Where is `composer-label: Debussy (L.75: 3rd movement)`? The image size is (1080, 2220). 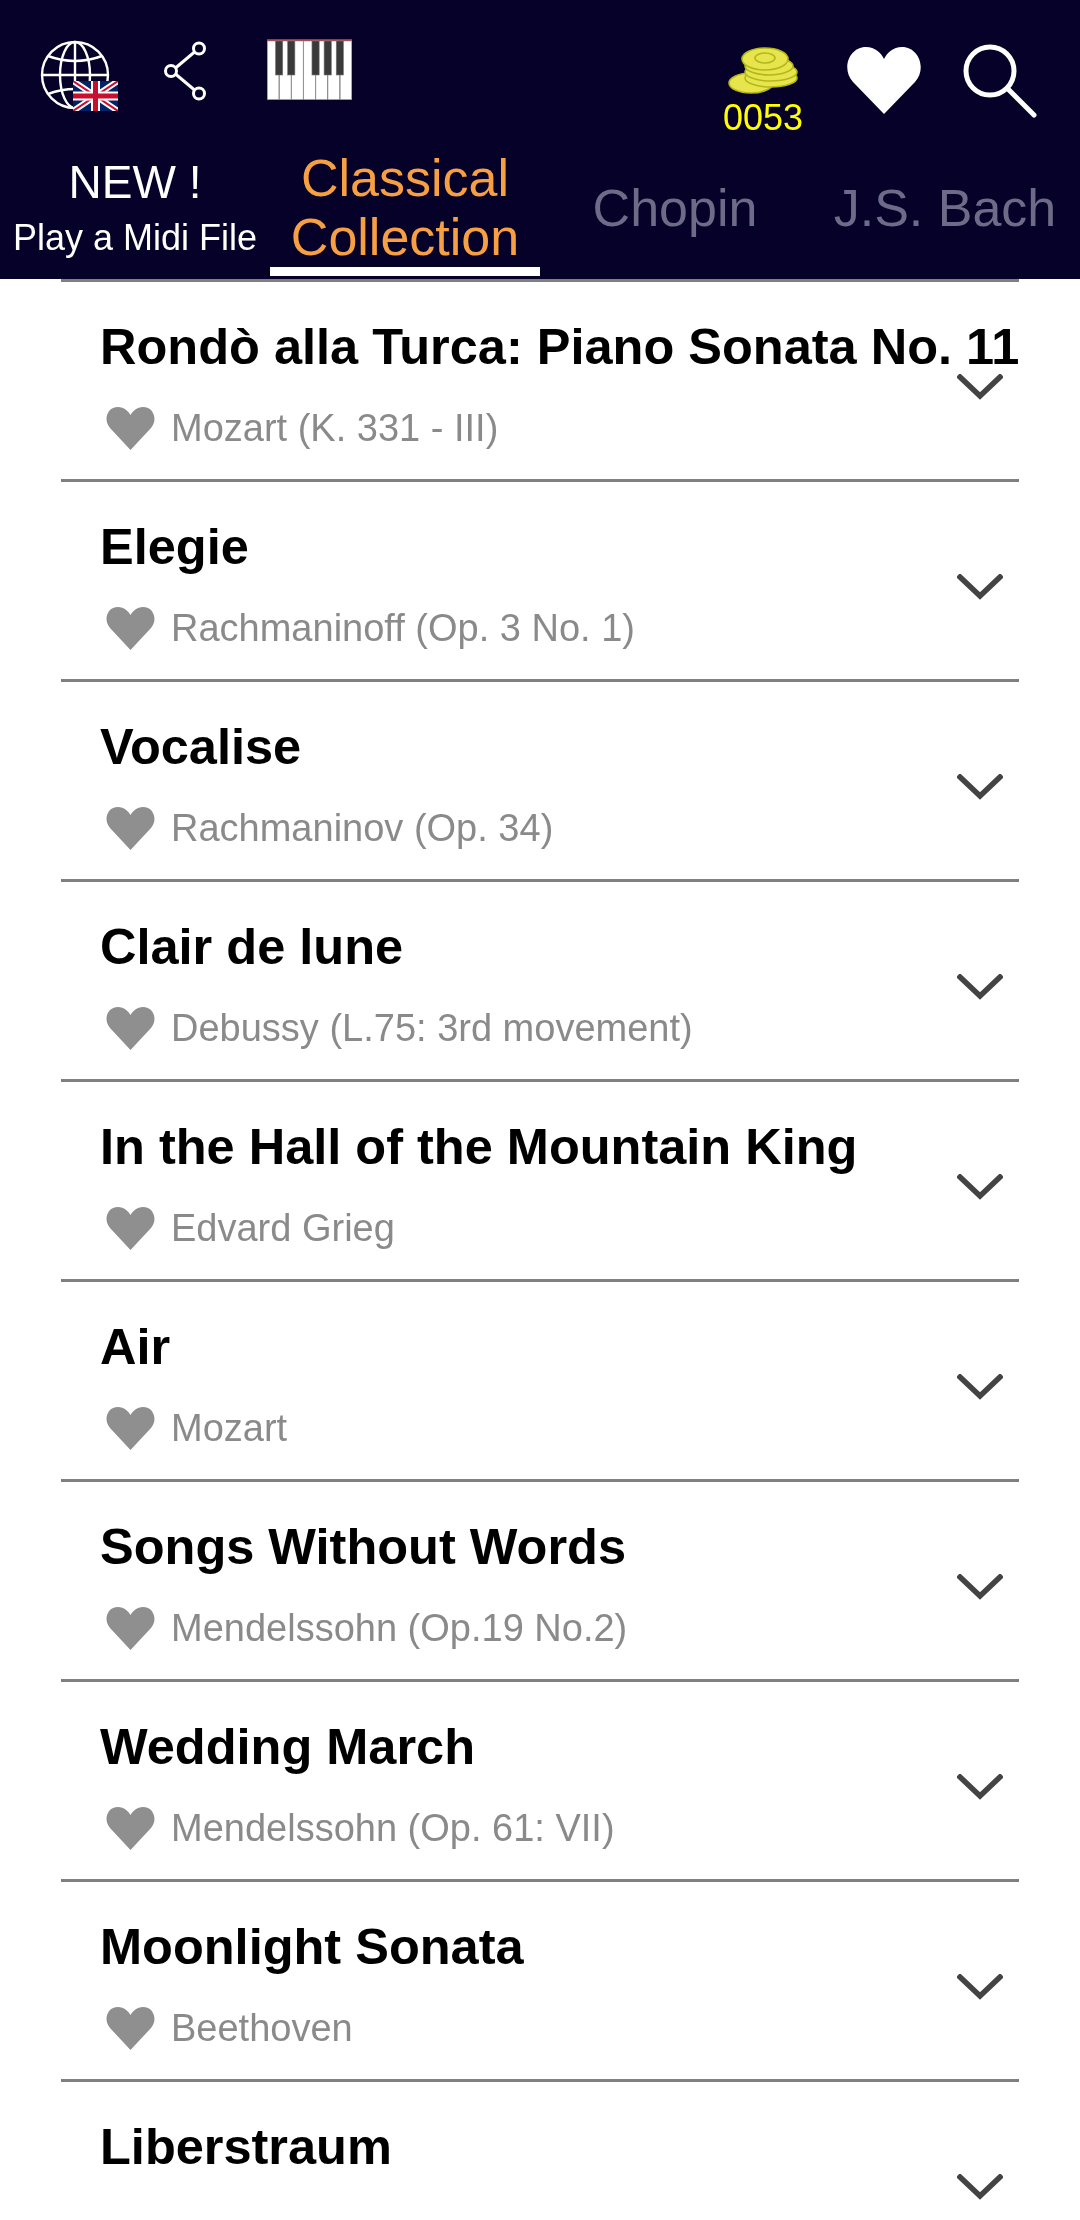 composer-label: Debussy (L.75: 3rd movement) is located at coordinates (432, 1028).